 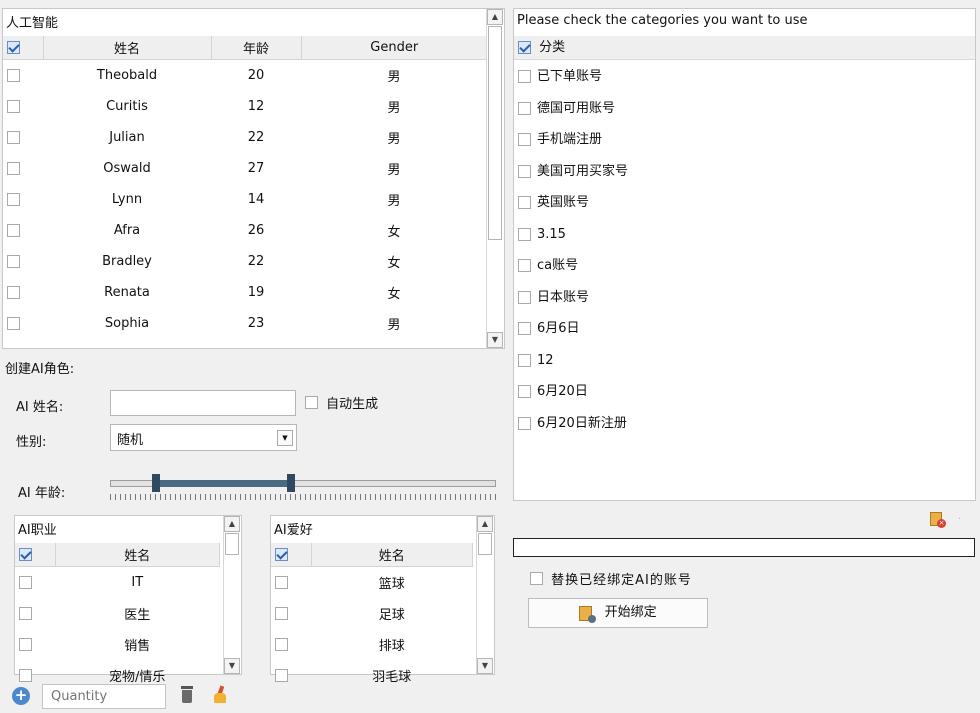 What do you see at coordinates (256, 48) in the screenshot?
I see `column-header-age: 年龄` at bounding box center [256, 48].